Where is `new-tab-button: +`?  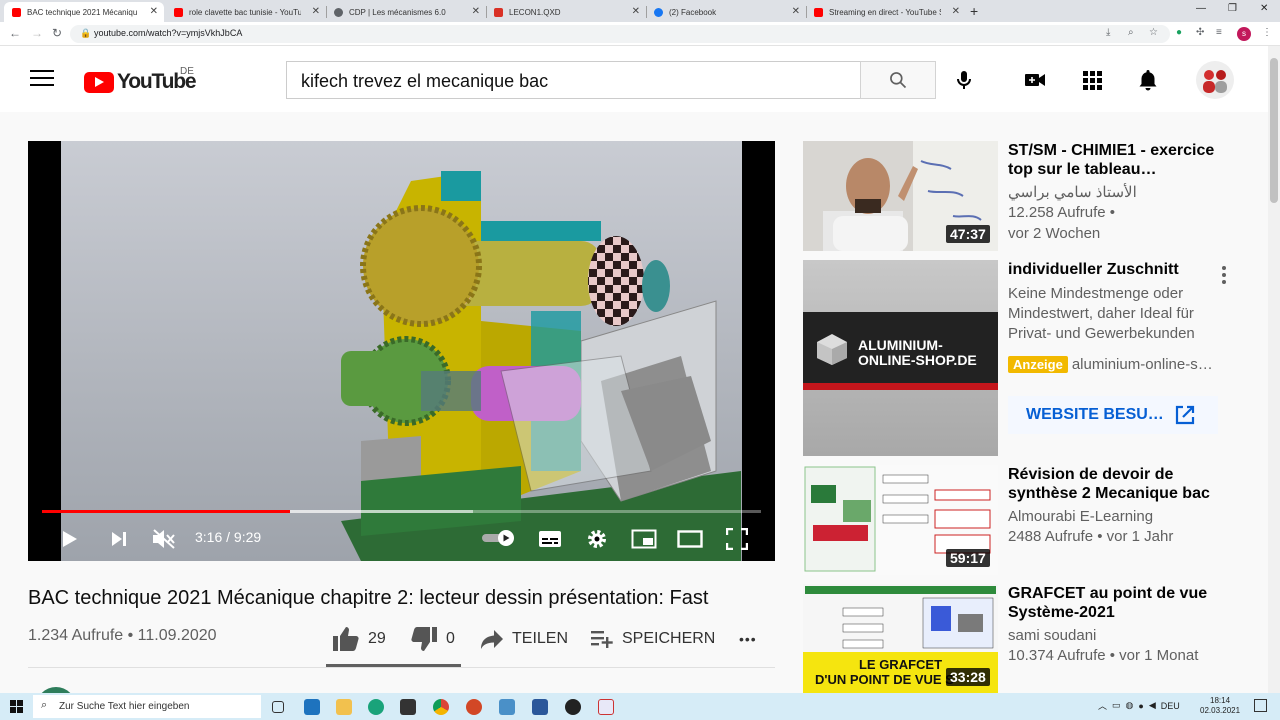
new-tab-button: + is located at coordinates (974, 11).